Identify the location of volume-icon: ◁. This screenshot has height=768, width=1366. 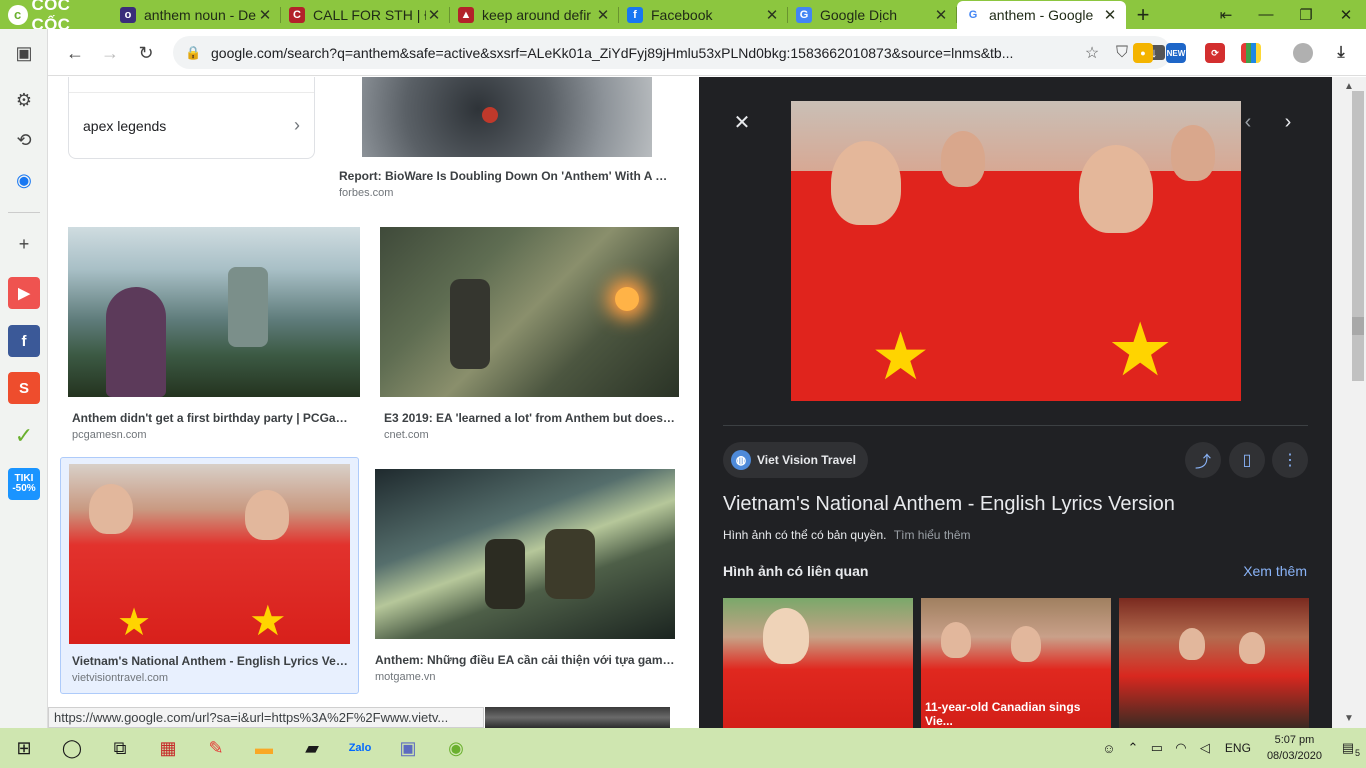
(1205, 748).